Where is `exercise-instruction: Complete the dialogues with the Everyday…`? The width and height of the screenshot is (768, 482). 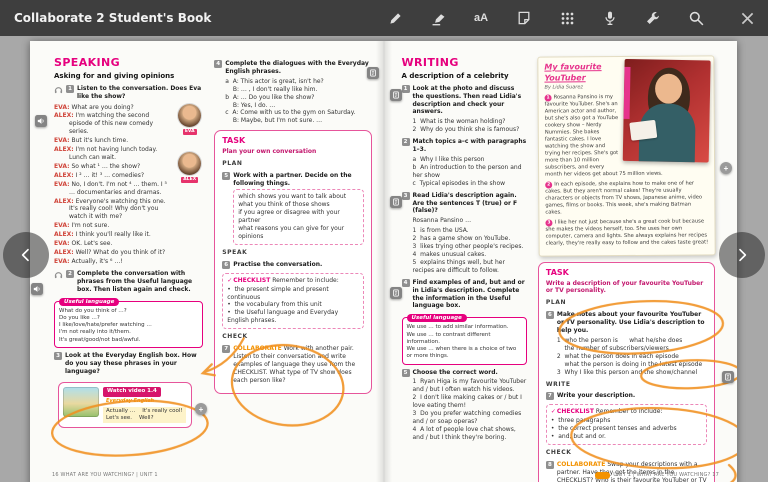
exercise-instruction: Complete the dialogues with the Everyday… is located at coordinates (297, 67).